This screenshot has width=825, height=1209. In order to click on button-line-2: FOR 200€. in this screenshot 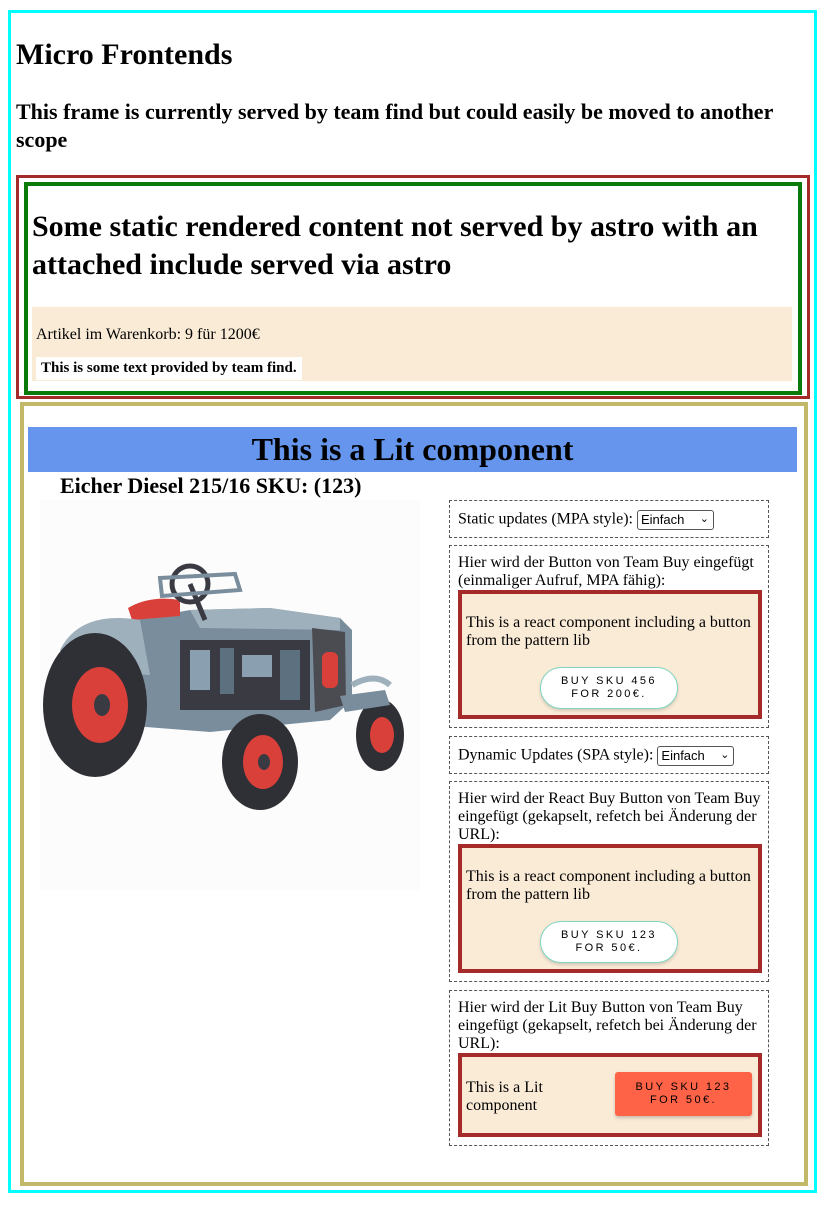, I will do `click(609, 694)`.